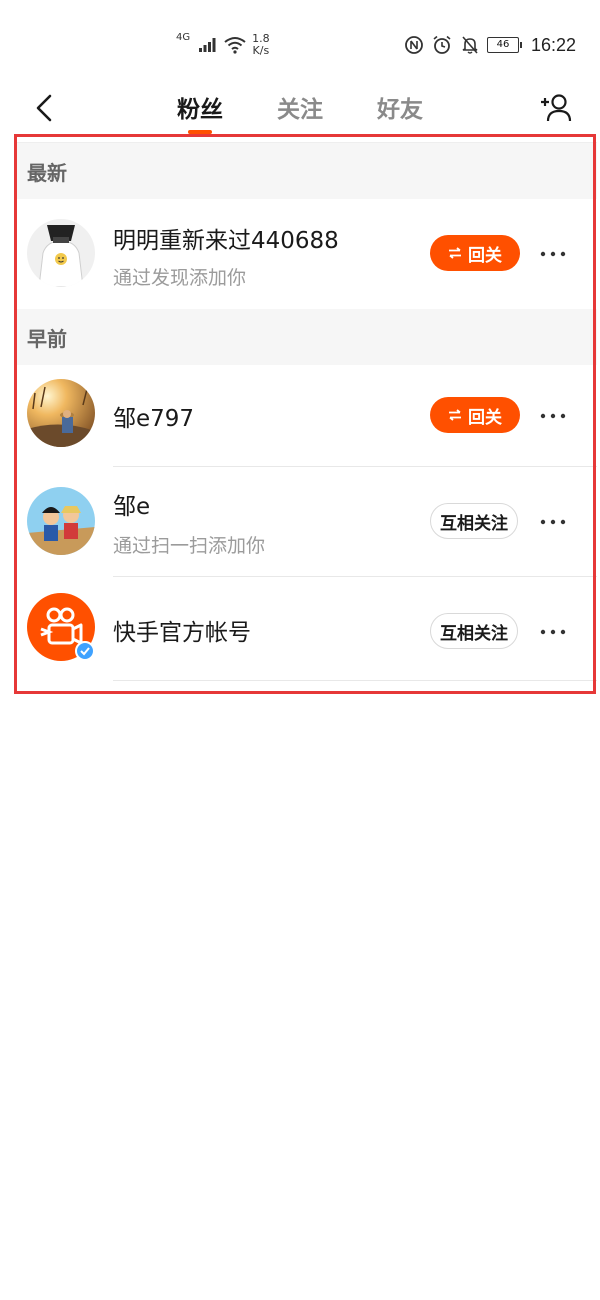 This screenshot has width=600, height=1300. What do you see at coordinates (153, 416) in the screenshot?
I see `user-name: 邹e797` at bounding box center [153, 416].